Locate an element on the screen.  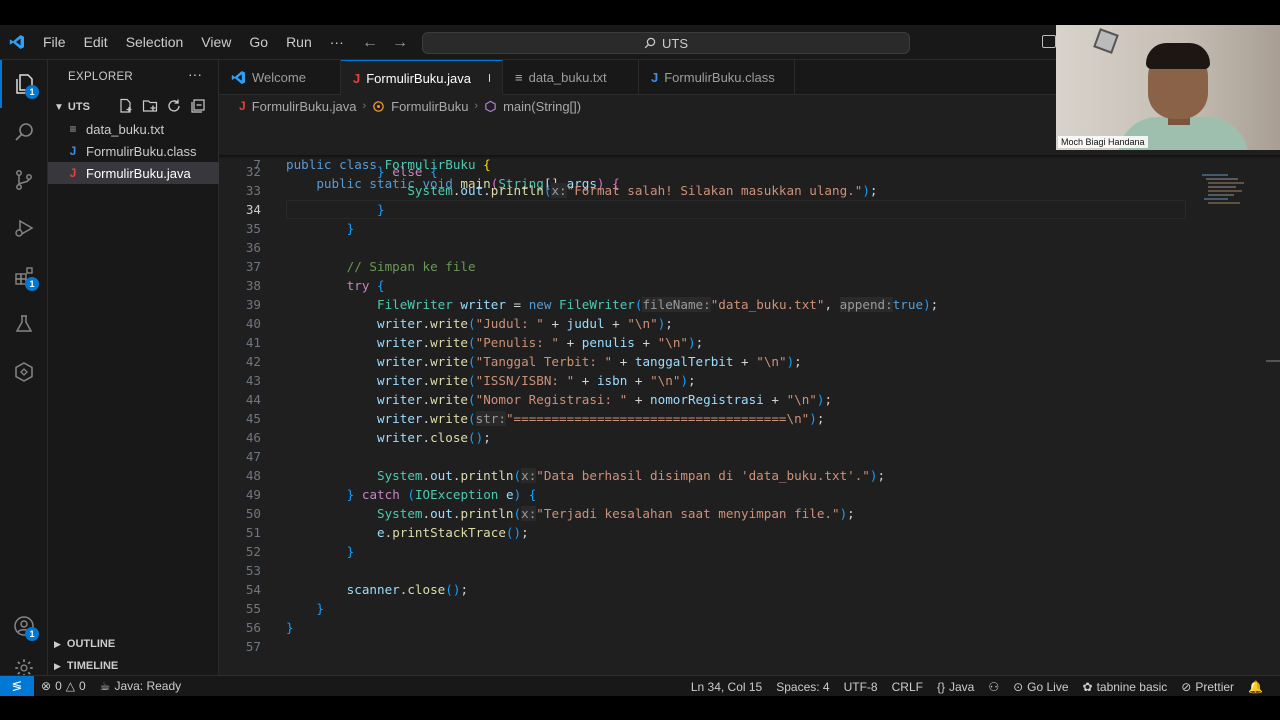
breadcrumb-file: FormulirBuku.java is located at coordinates (304, 106).